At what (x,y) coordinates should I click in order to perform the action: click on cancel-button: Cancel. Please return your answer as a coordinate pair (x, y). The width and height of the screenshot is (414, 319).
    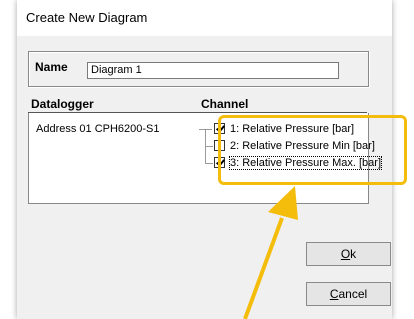
    Looking at the image, I should click on (348, 294).